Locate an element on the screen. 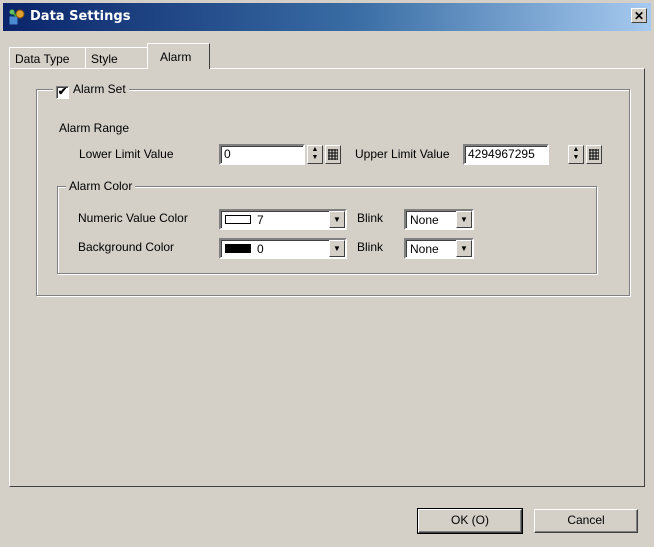  upper-limit-keypad-button is located at coordinates (594, 154).